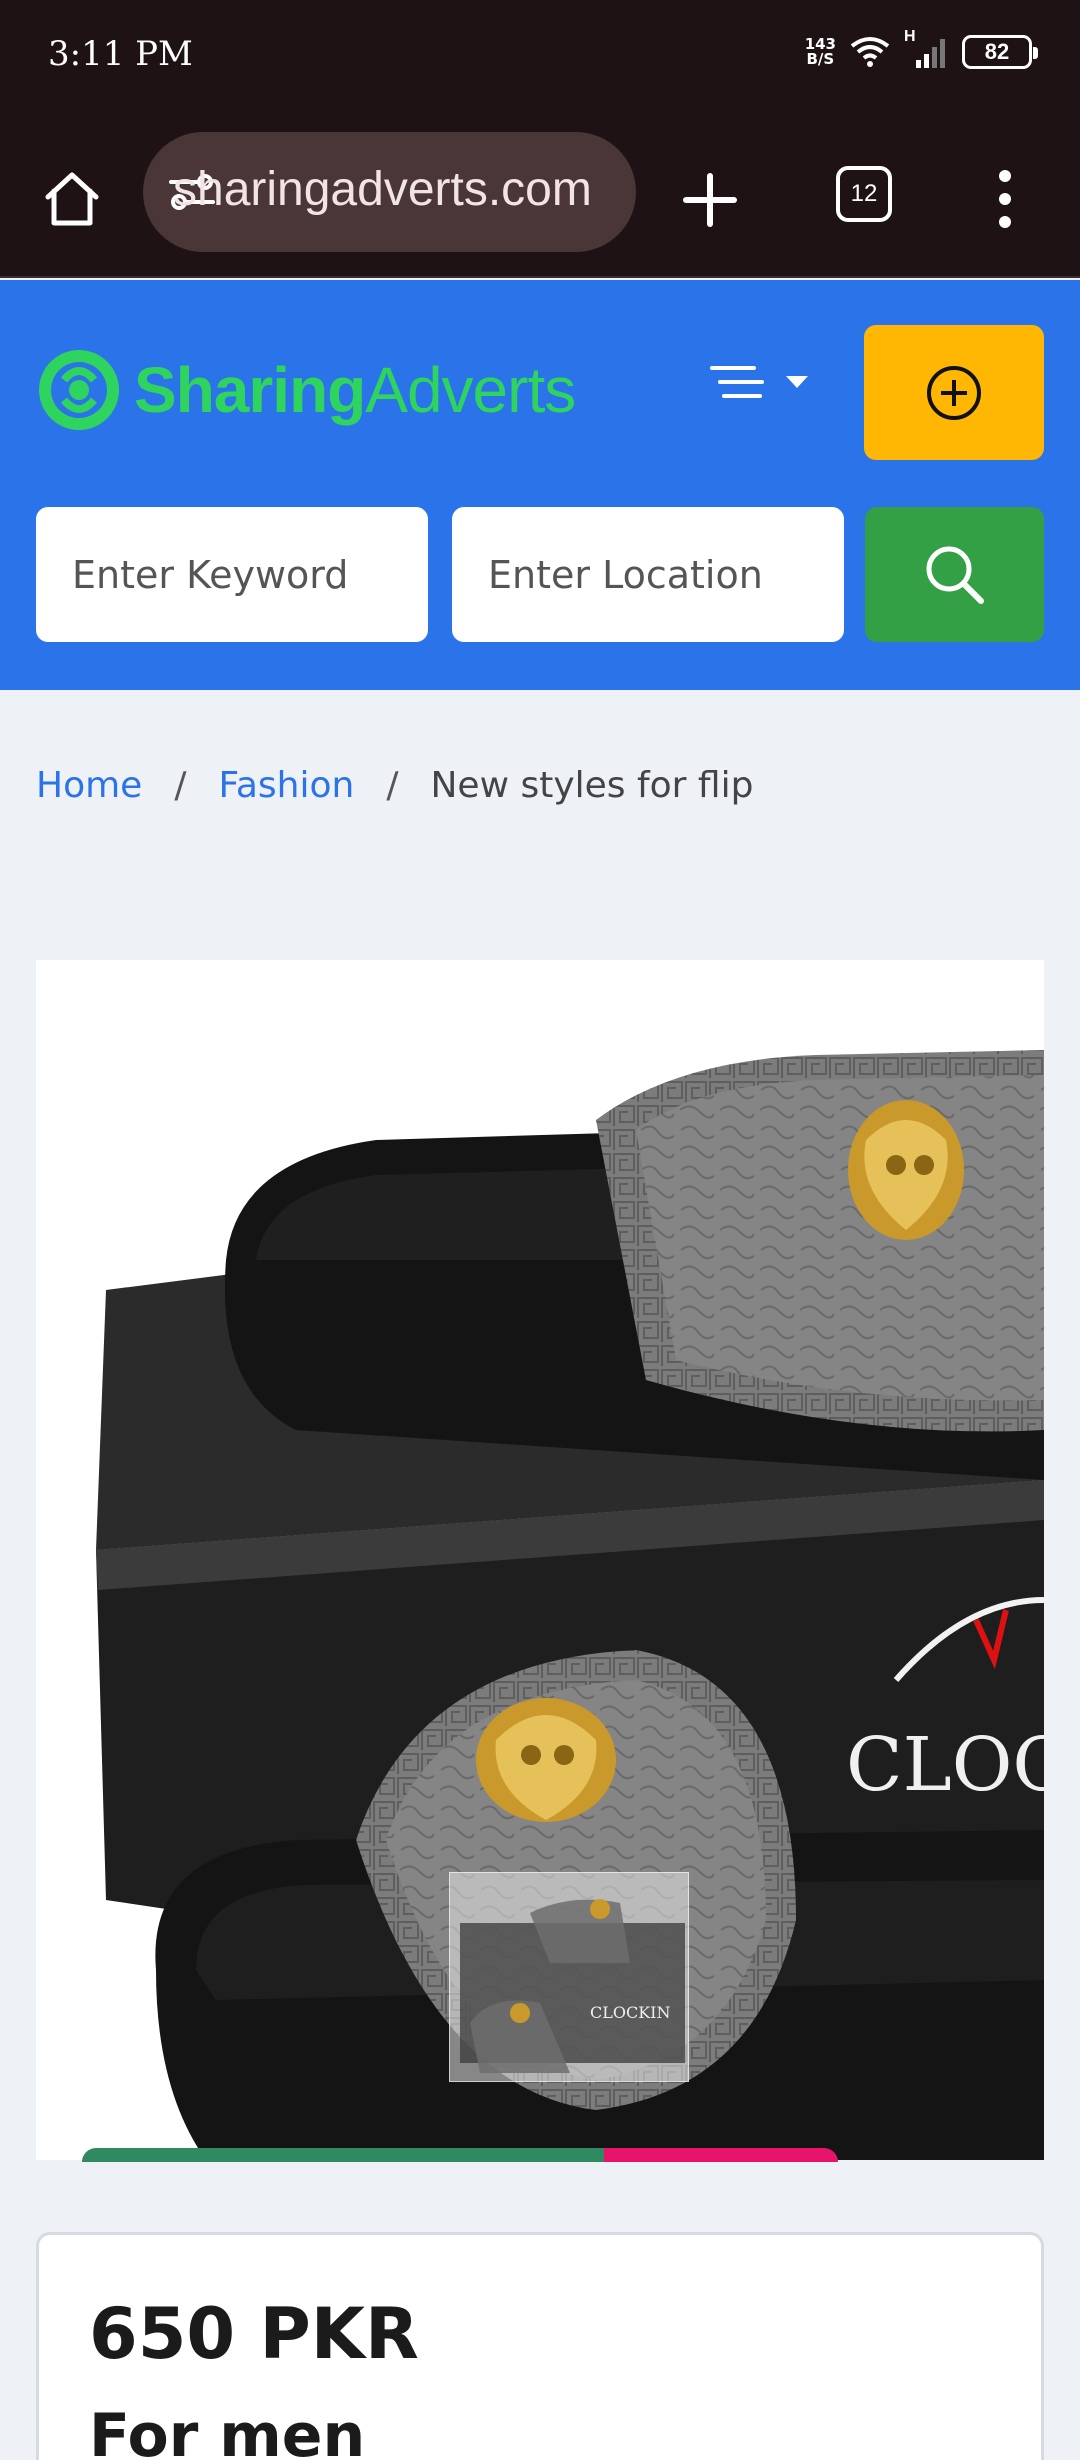 This screenshot has height=2460, width=1080. Describe the element at coordinates (797, 382) in the screenshot. I see `caret-down-icon` at that location.